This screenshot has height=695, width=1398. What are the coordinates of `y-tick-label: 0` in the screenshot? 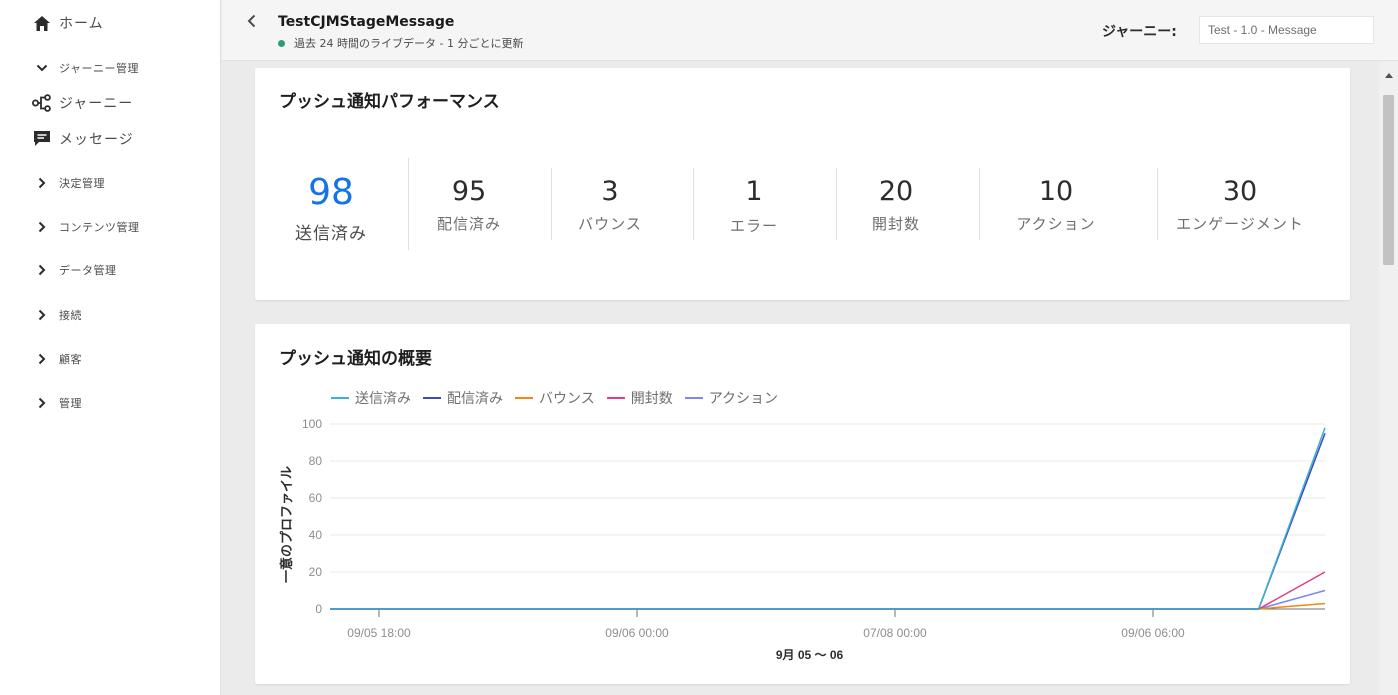 It's located at (318, 609).